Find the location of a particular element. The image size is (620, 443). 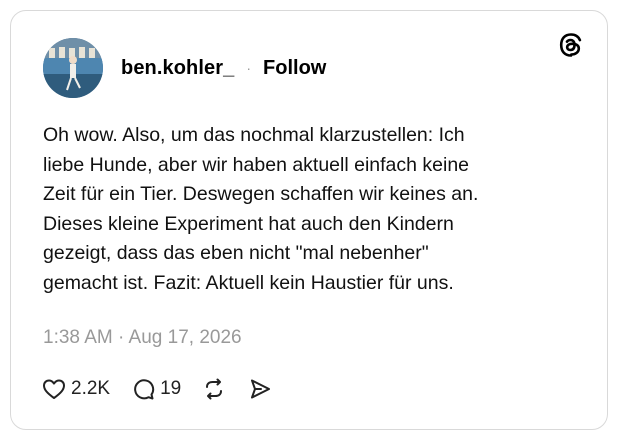

action-bar: 2.2K 19 is located at coordinates (167, 389).